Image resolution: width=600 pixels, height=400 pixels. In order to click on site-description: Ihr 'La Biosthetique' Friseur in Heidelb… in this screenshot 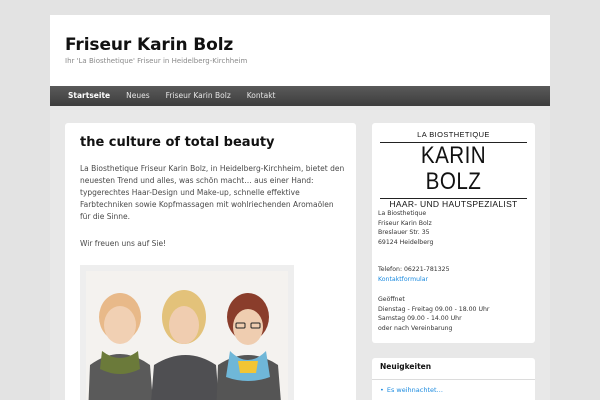, I will do `click(156, 61)`.